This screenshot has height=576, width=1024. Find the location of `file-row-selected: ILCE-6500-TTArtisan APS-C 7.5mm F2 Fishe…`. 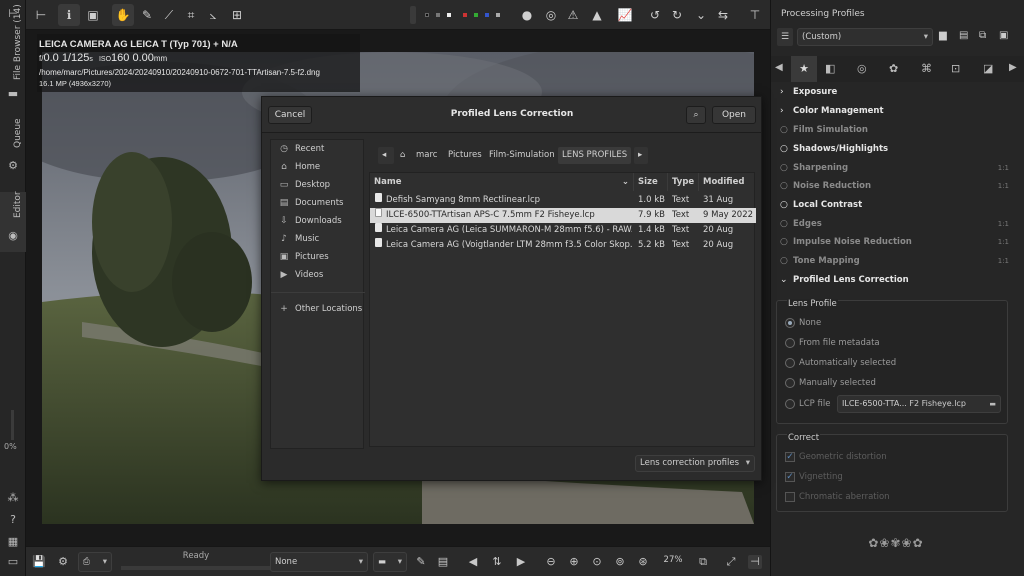

file-row-selected: ILCE-6500-TTArtisan APS-C 7.5mm F2 Fishe… is located at coordinates (563, 215).